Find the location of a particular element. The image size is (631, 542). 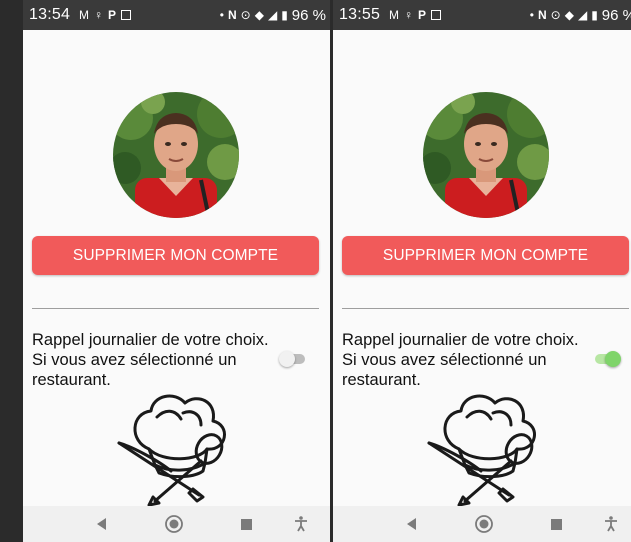

status-time: 13:54 is located at coordinates (50, 14).